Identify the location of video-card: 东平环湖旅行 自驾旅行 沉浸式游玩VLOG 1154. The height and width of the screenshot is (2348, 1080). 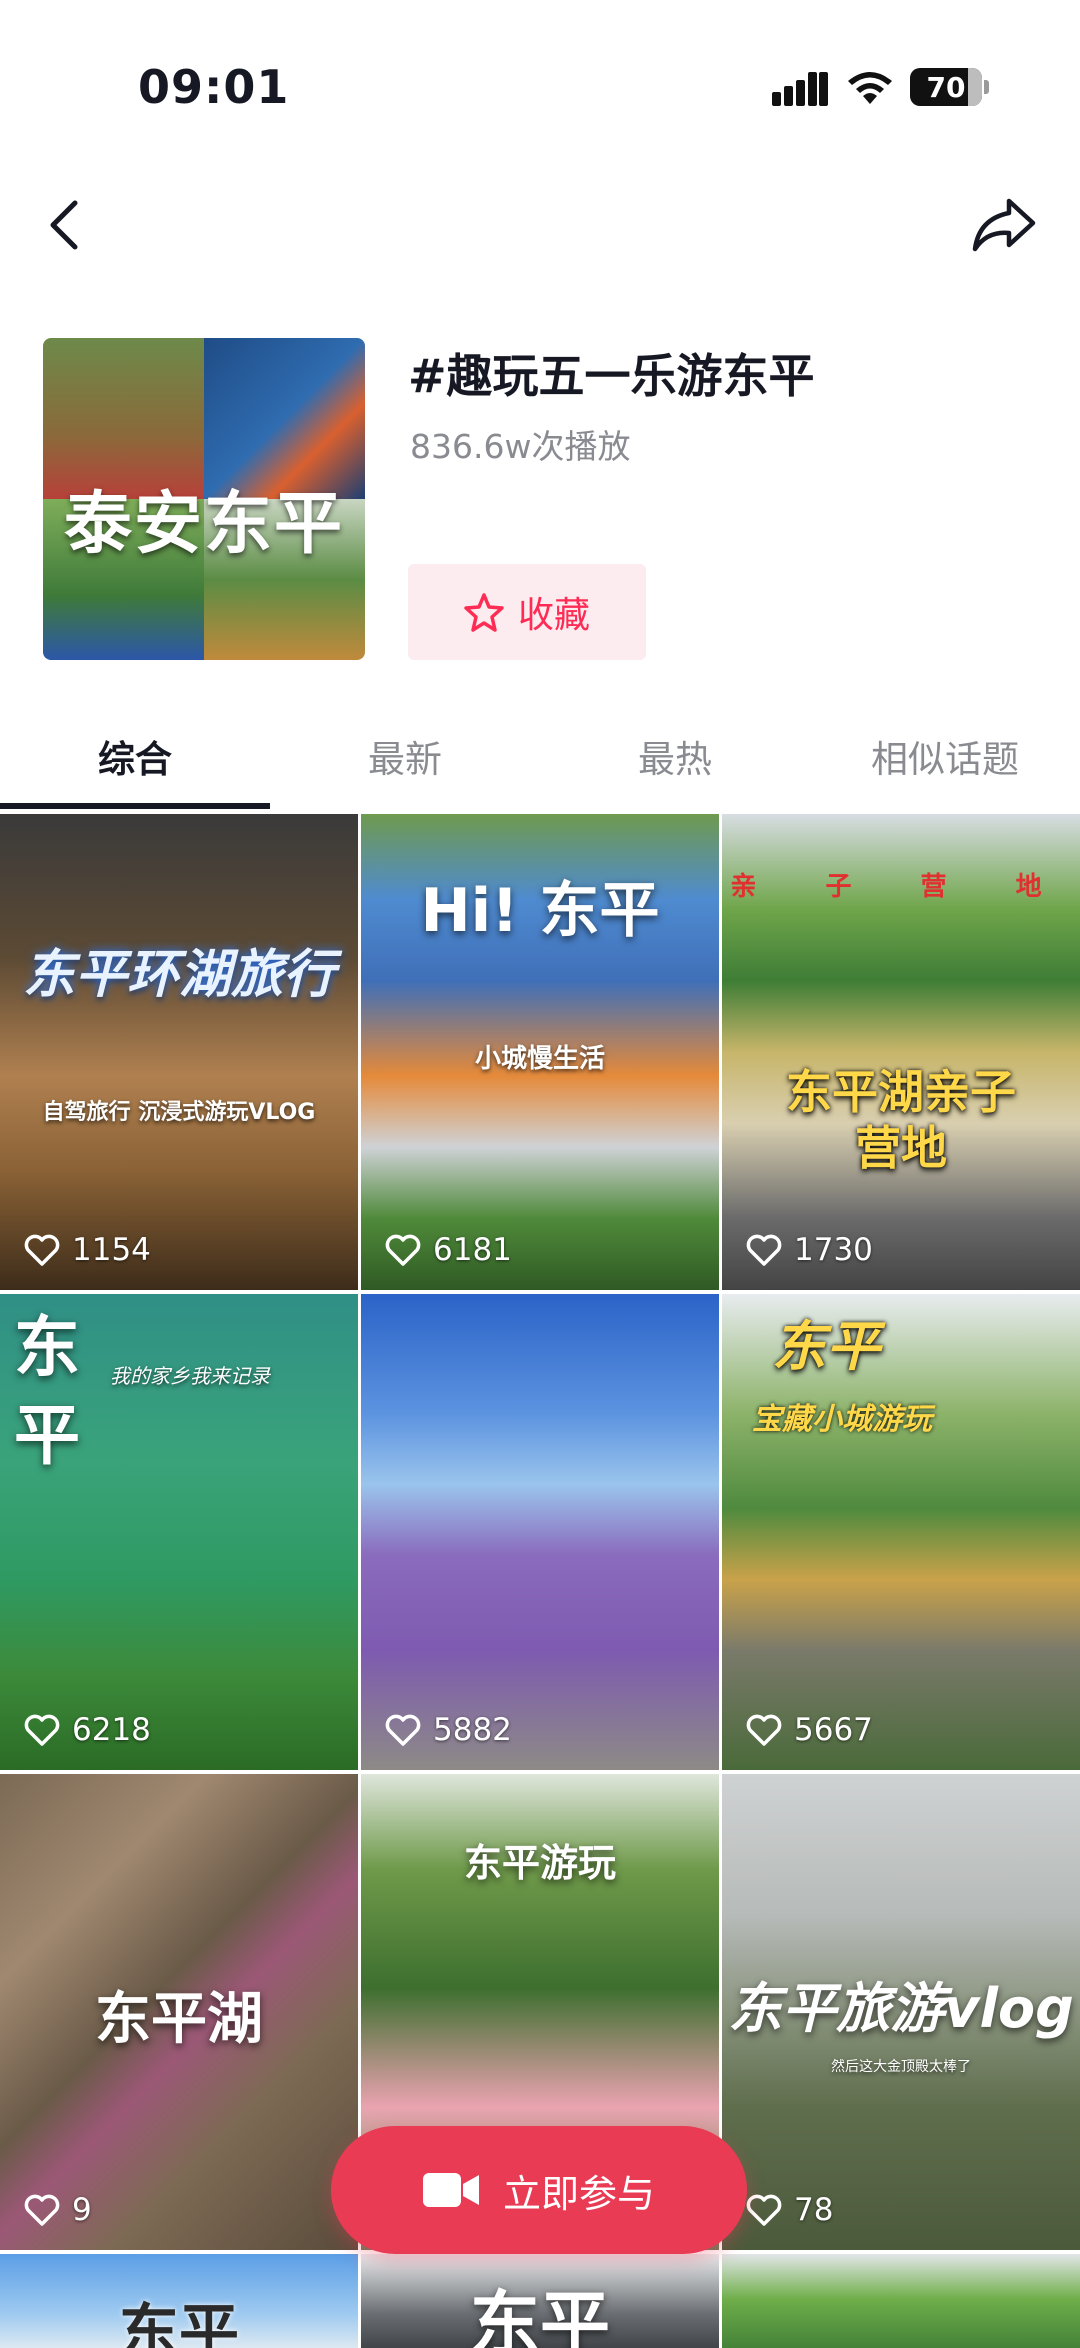
(179, 1052).